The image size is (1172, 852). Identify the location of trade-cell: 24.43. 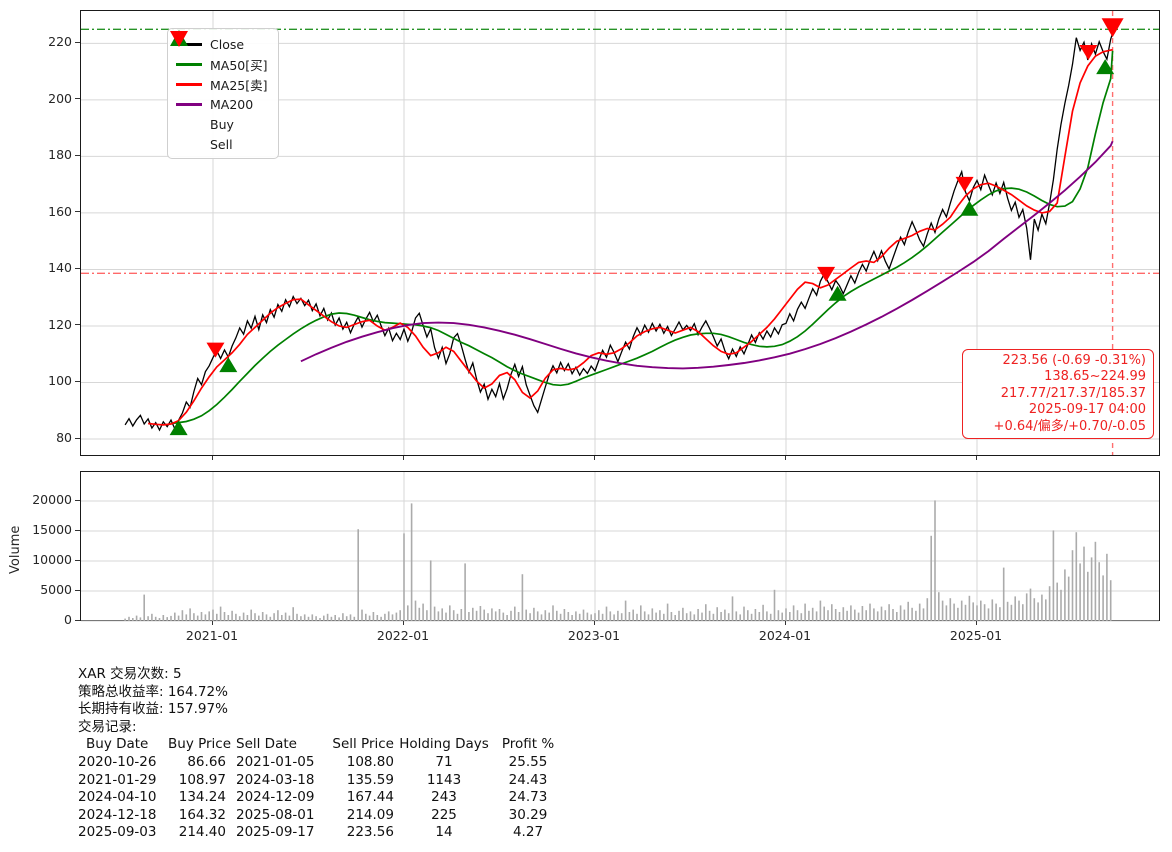
(528, 779).